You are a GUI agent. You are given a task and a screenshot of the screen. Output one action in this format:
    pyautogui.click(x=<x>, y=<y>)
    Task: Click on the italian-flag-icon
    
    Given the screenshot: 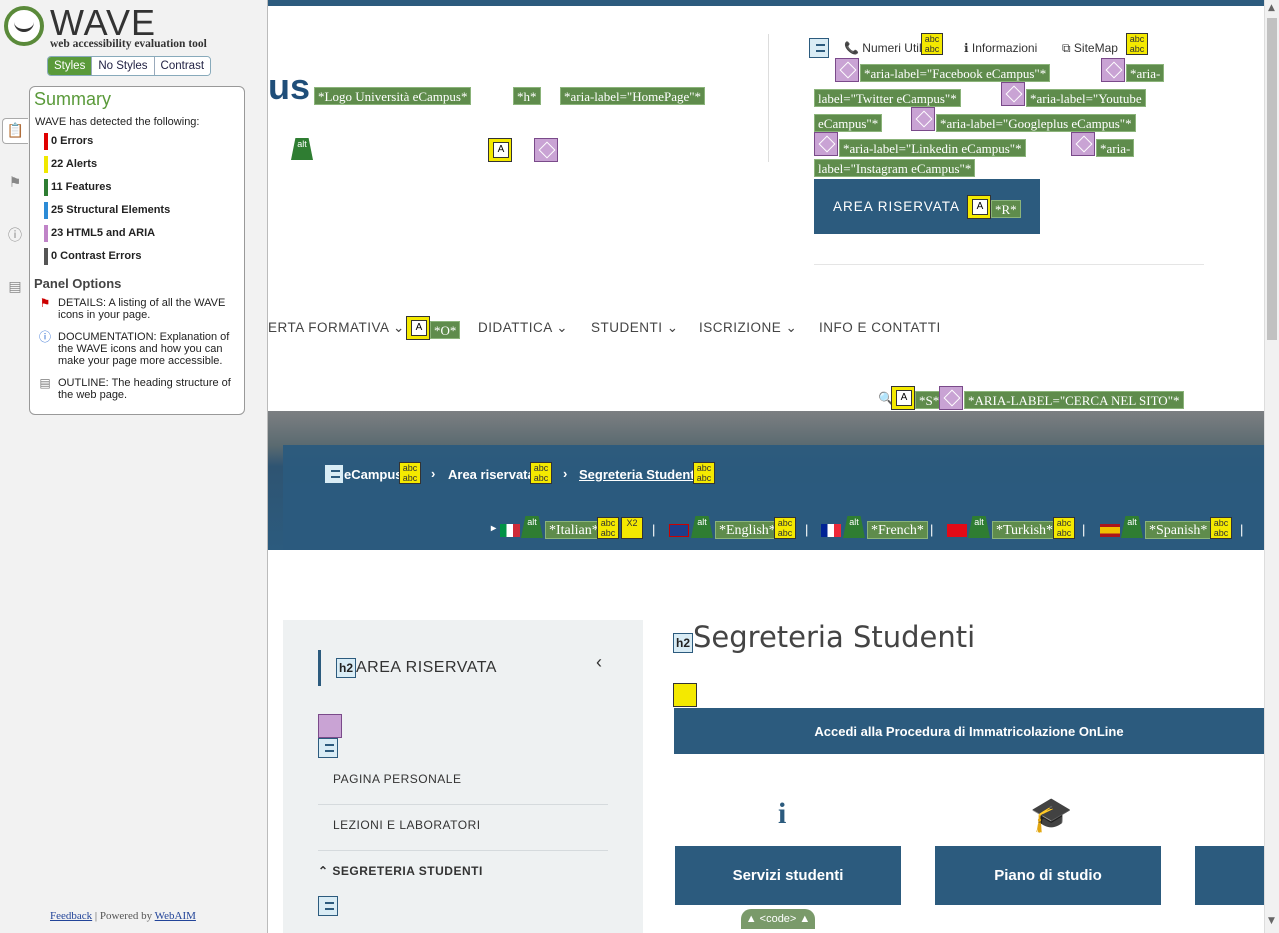 What is the action you would take?
    pyautogui.click(x=510, y=530)
    